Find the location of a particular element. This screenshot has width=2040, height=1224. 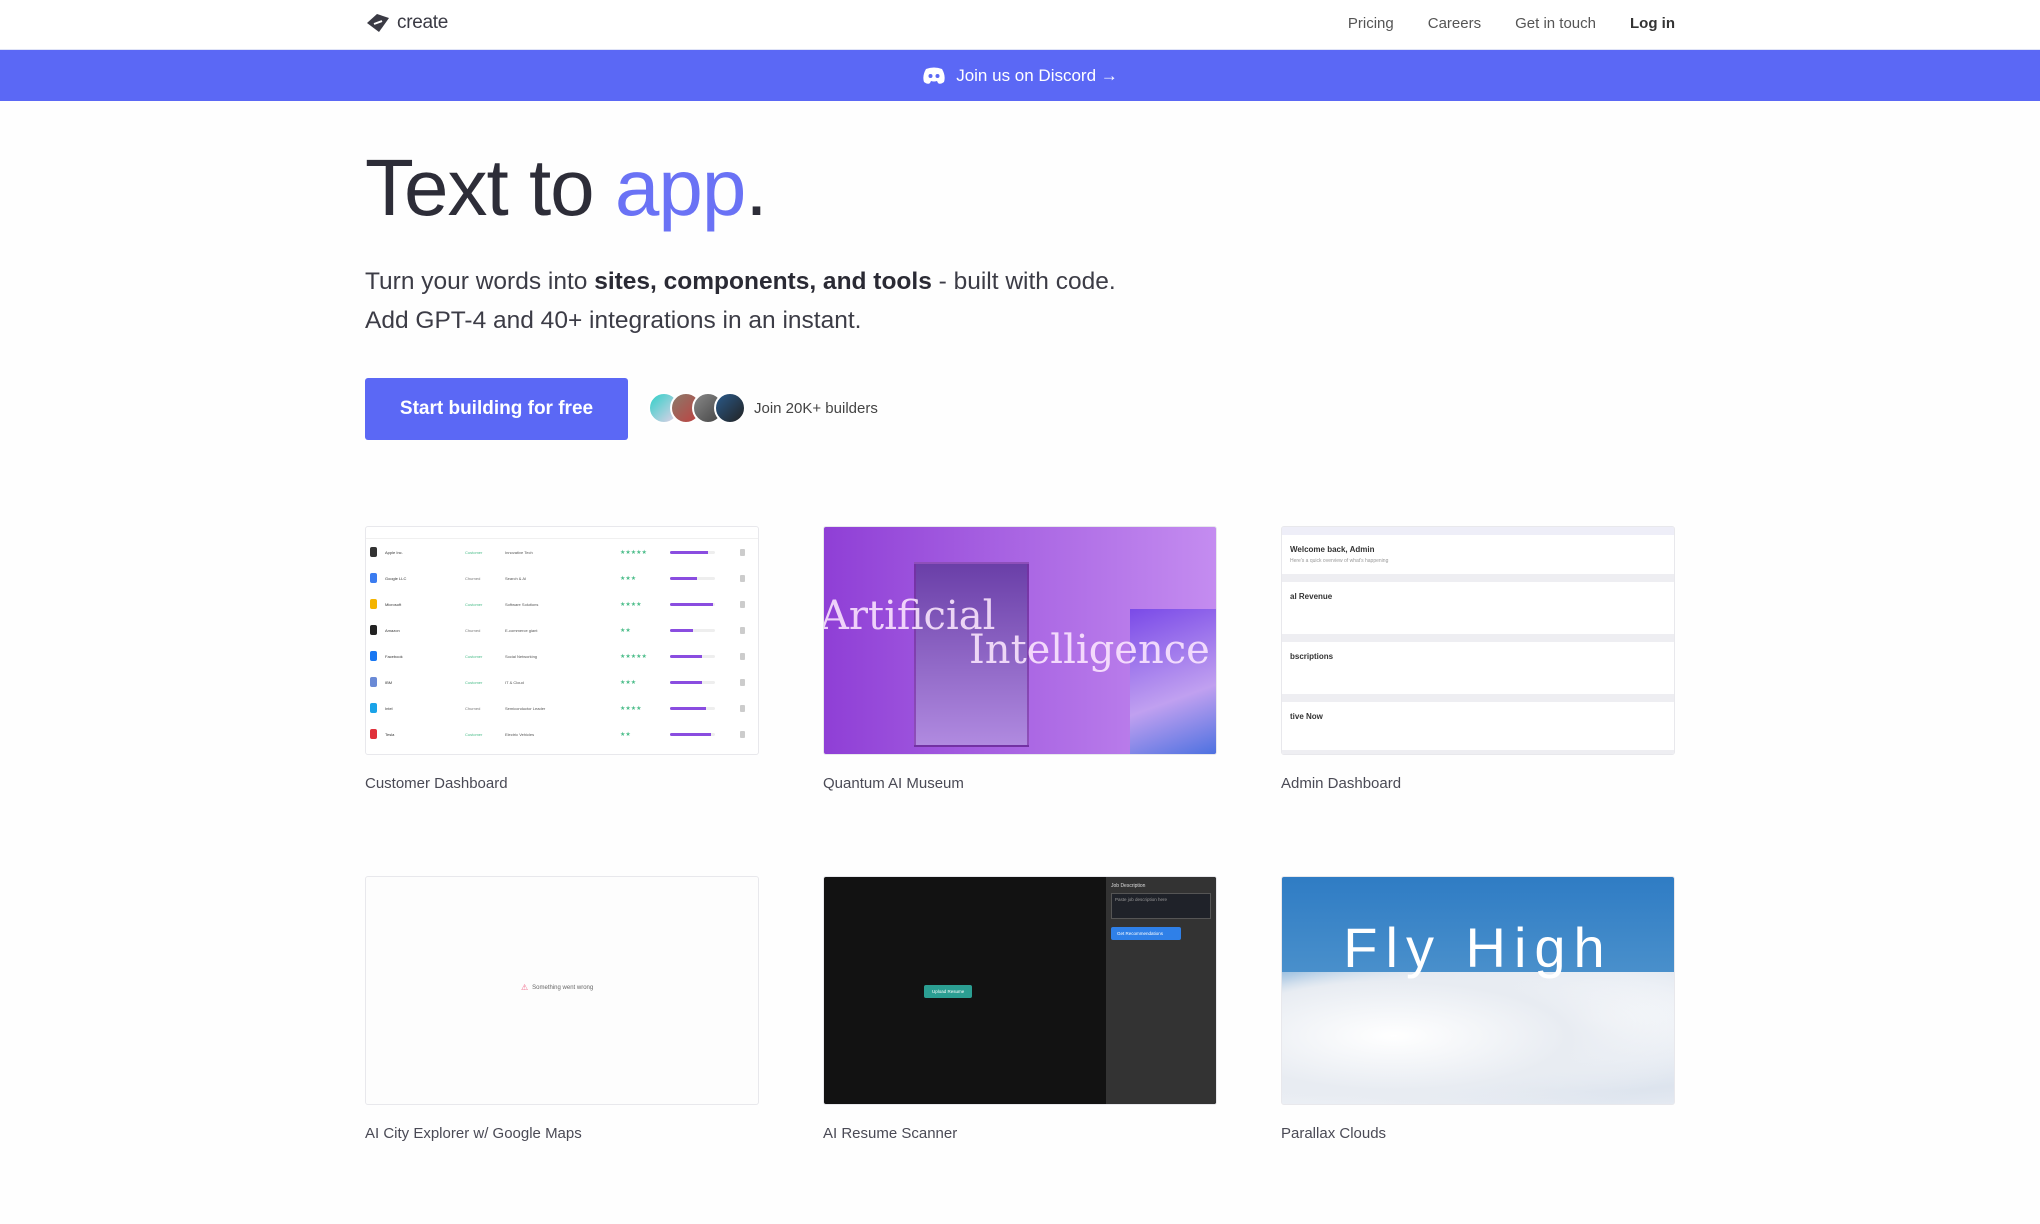

preview-section-title: Welcome back, Admin is located at coordinates (1332, 549).